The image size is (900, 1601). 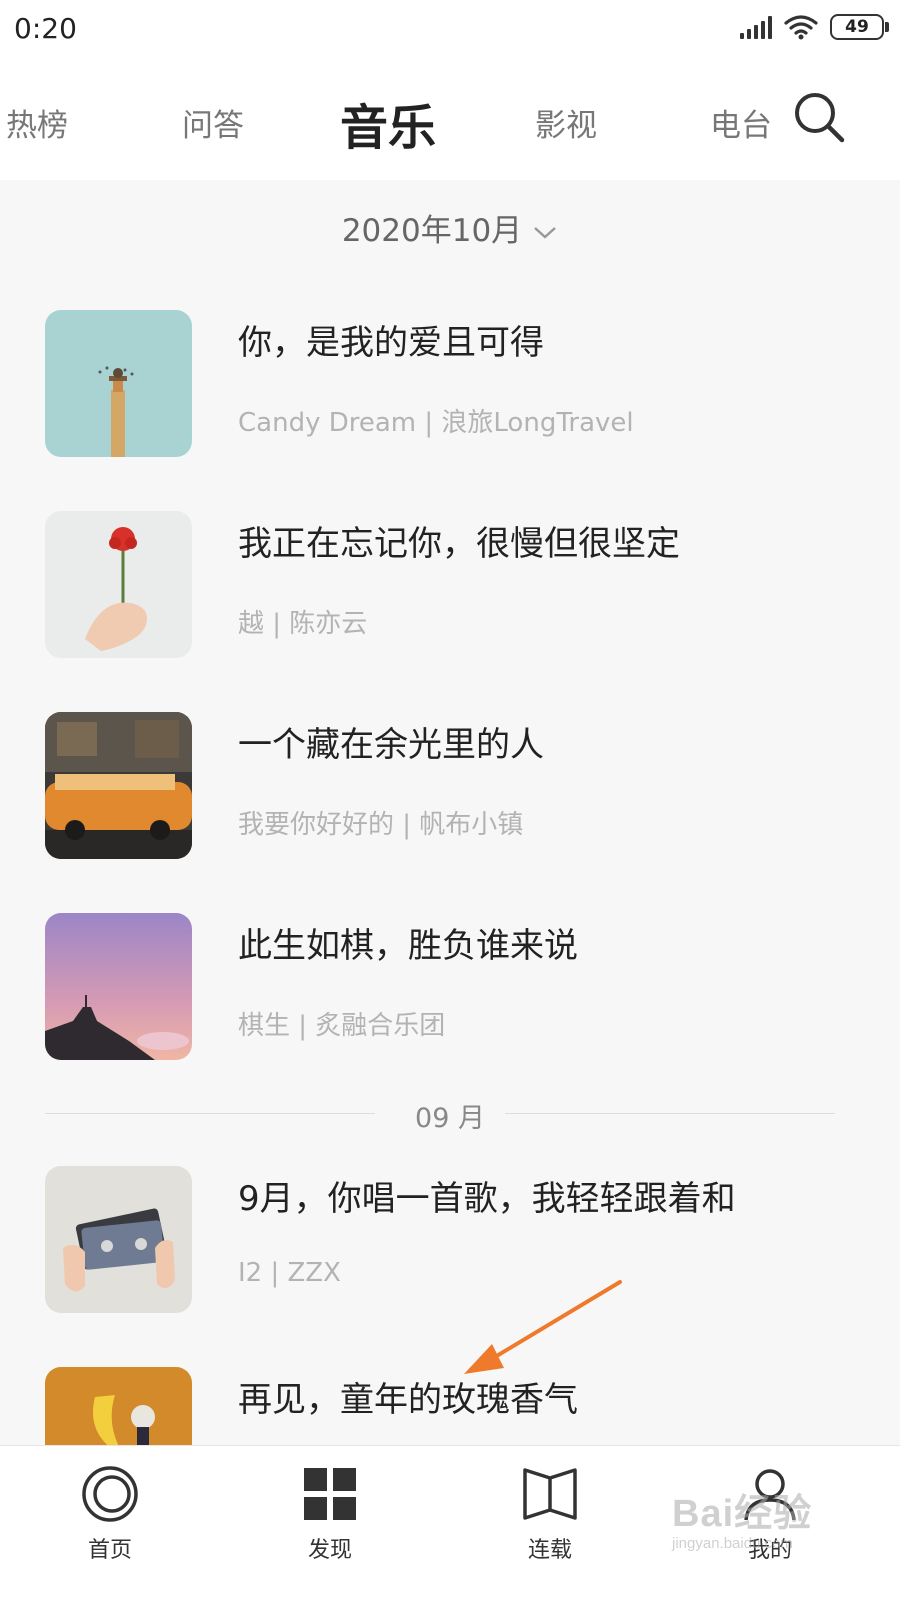 I want to click on lighthouse-thumbnail, so click(x=118, y=383).